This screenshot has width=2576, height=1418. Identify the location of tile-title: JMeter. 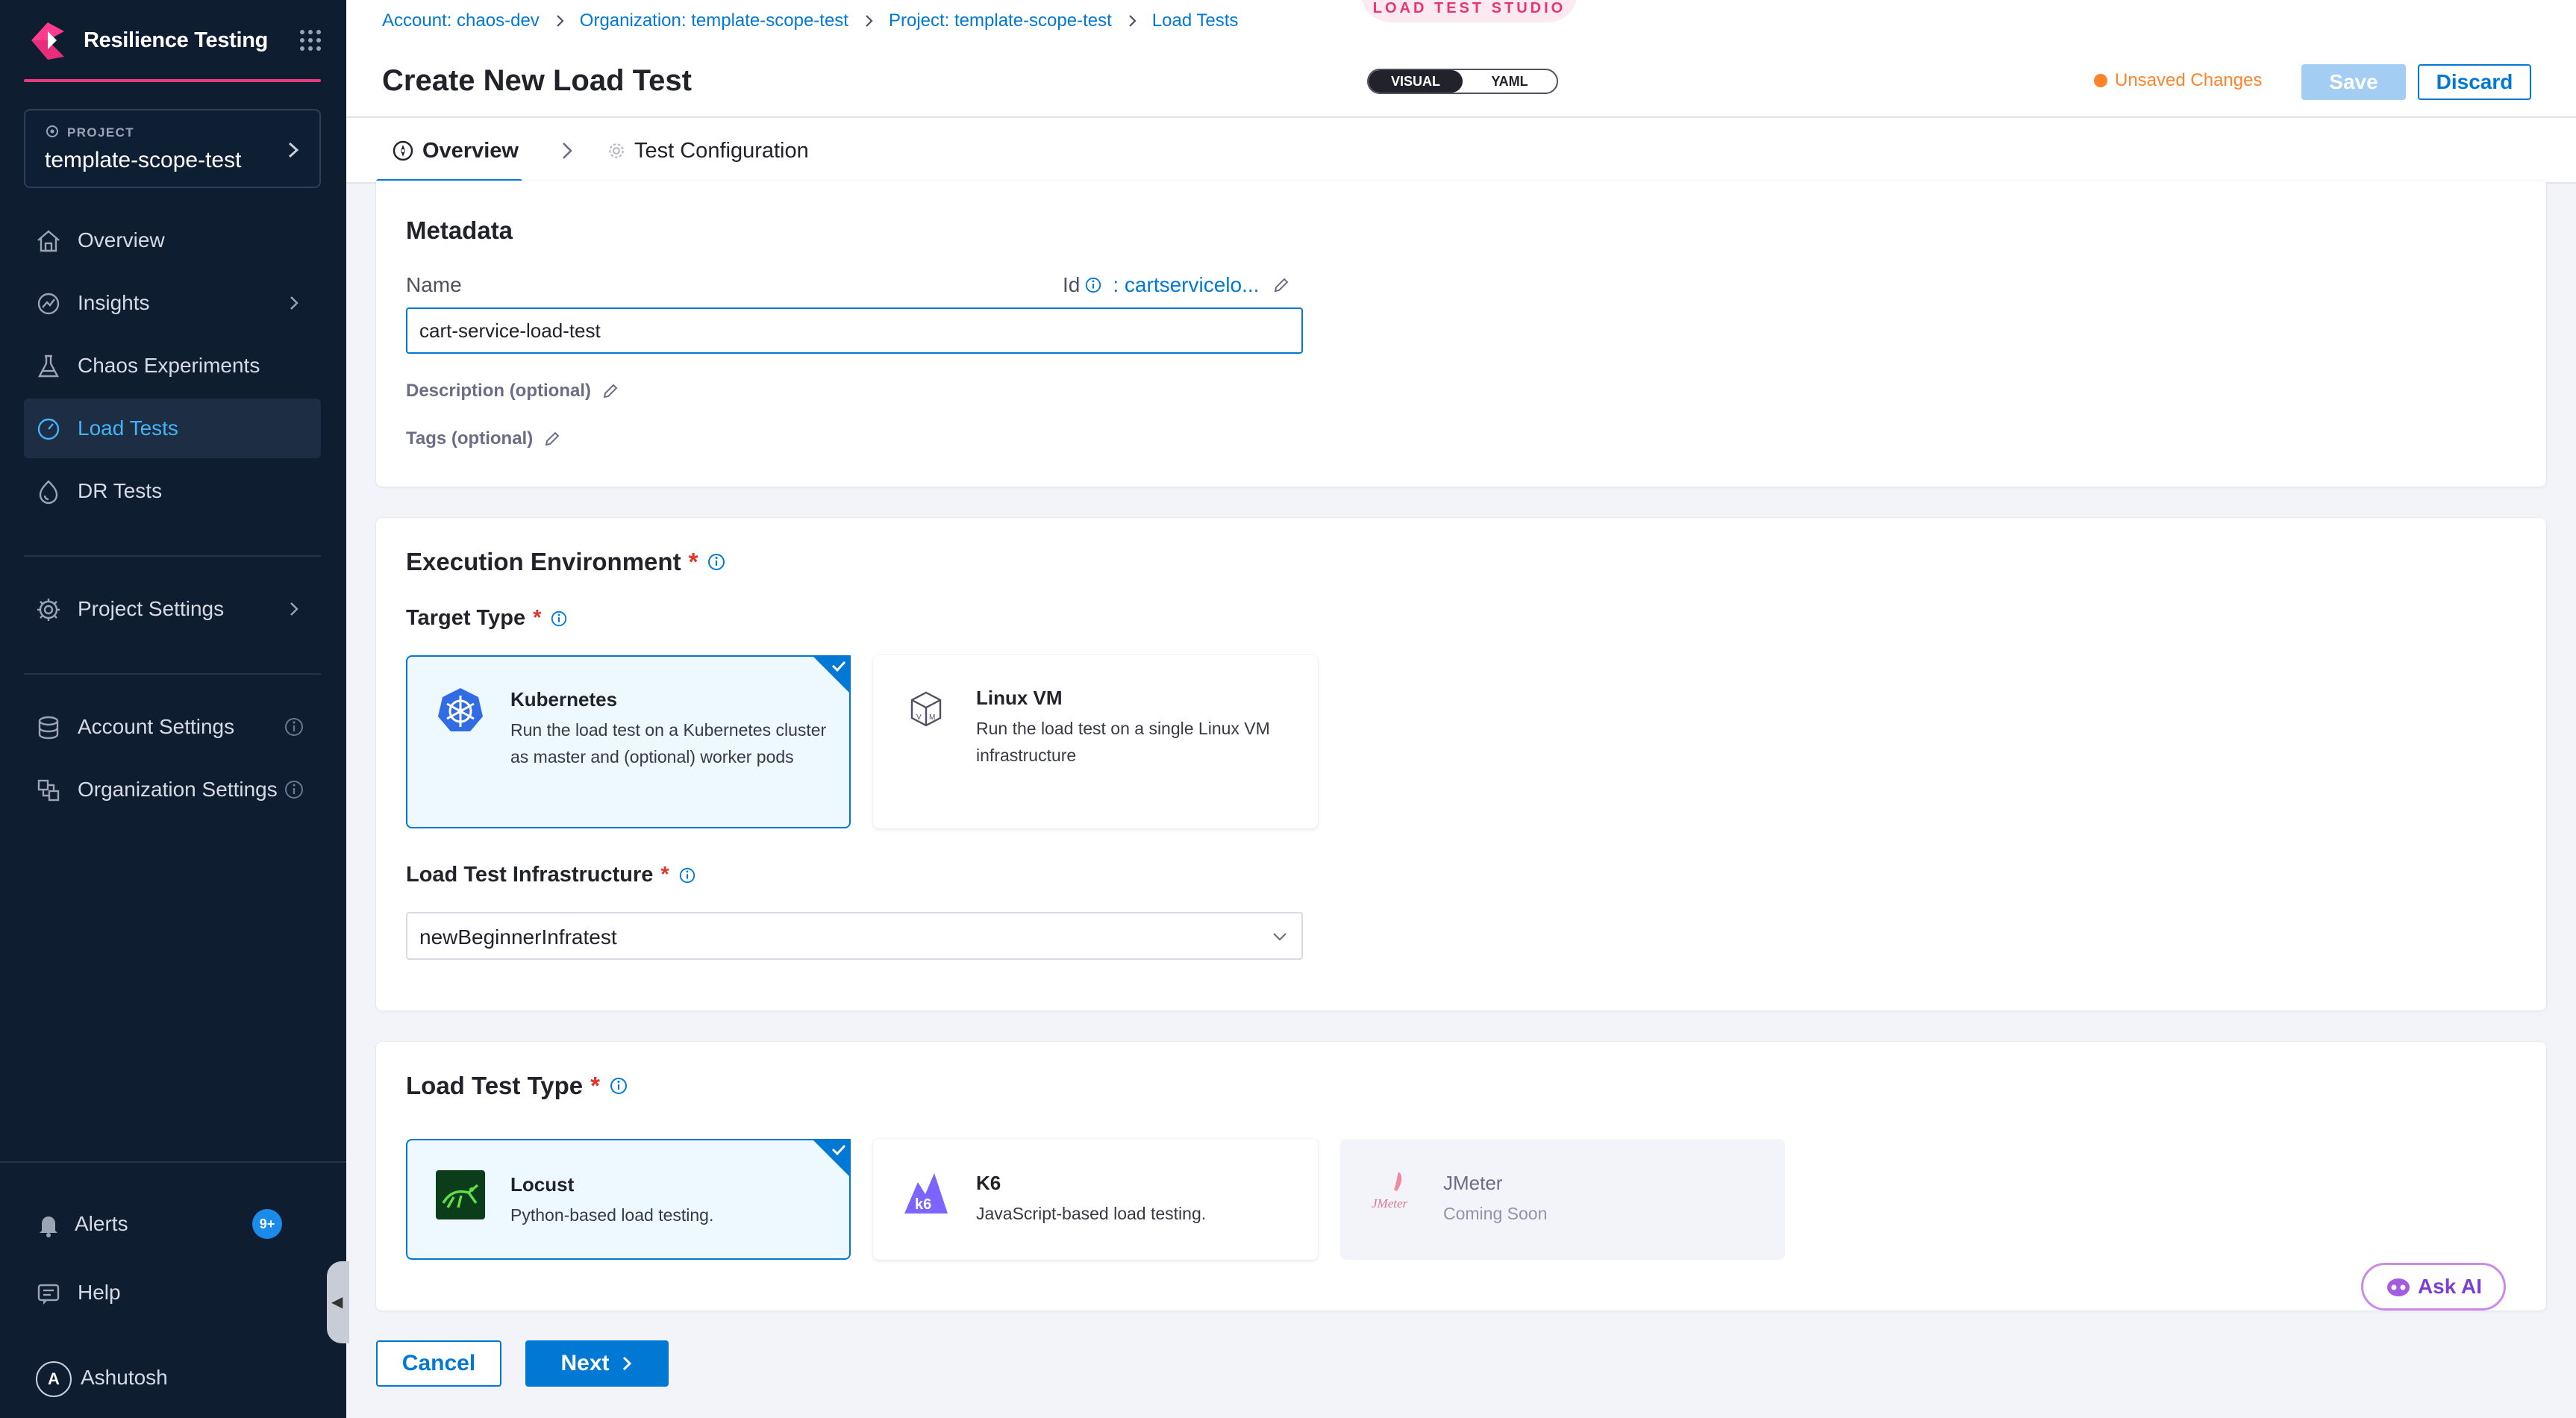
(1473, 1183).